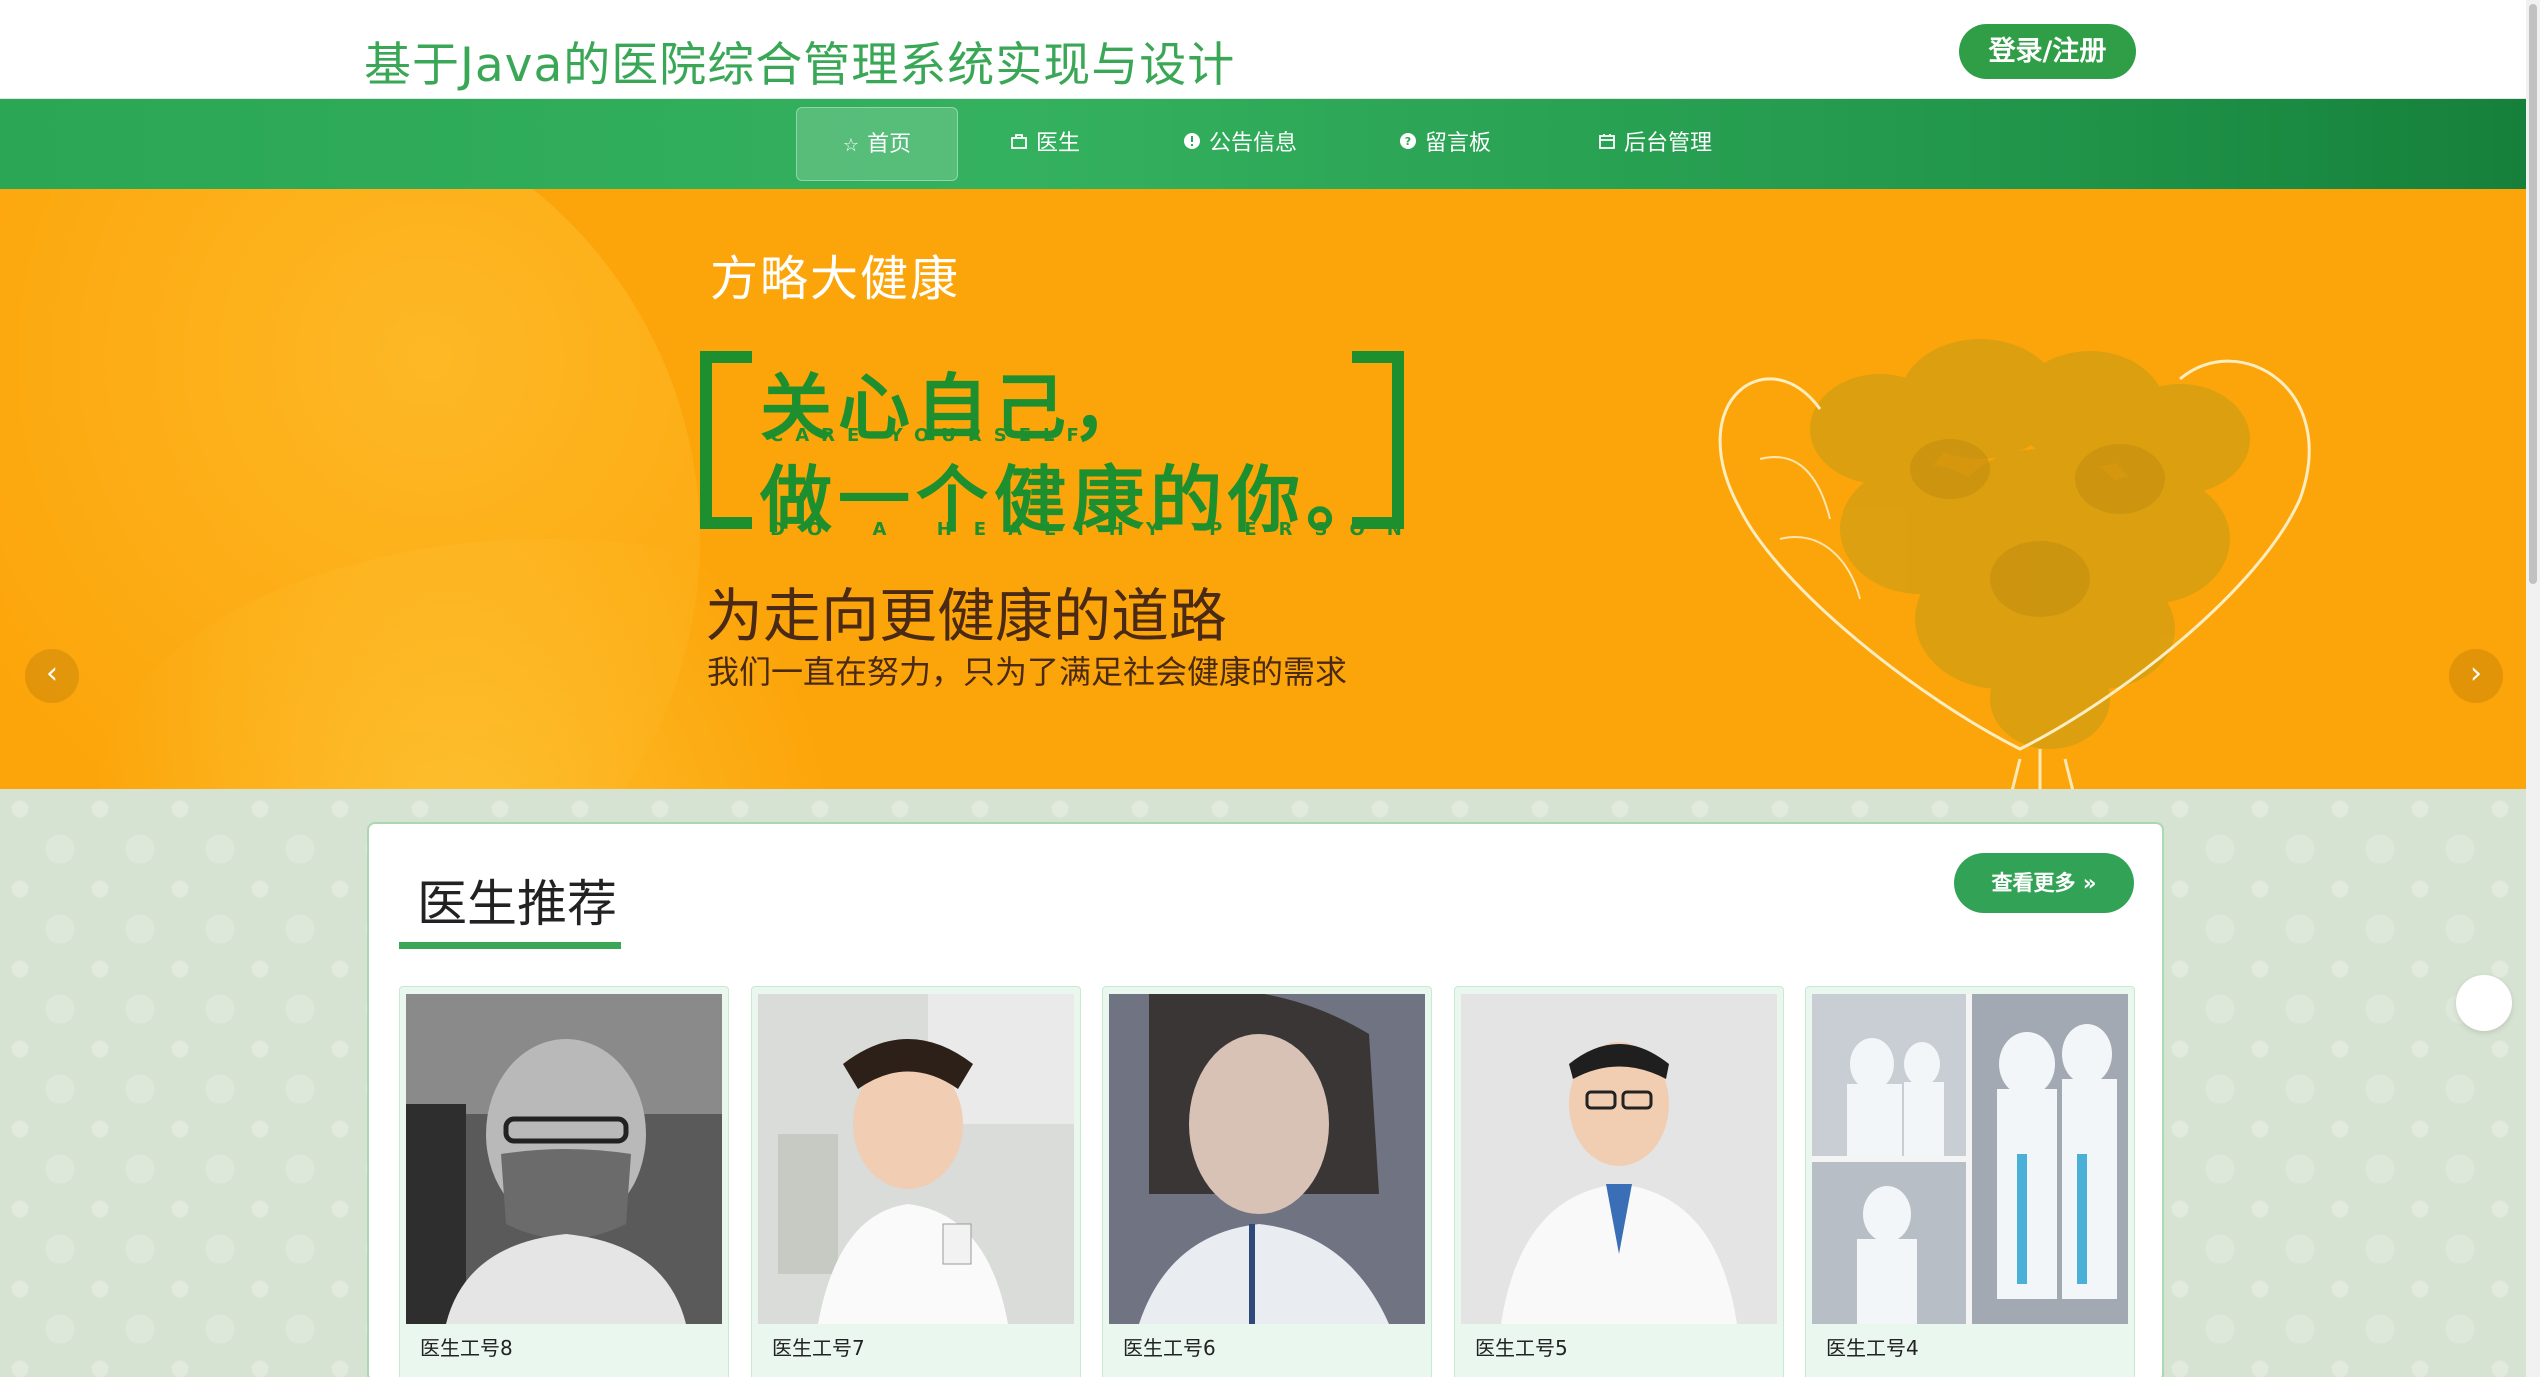 The height and width of the screenshot is (1377, 2540). I want to click on floating-chat-button, so click(2484, 1003).